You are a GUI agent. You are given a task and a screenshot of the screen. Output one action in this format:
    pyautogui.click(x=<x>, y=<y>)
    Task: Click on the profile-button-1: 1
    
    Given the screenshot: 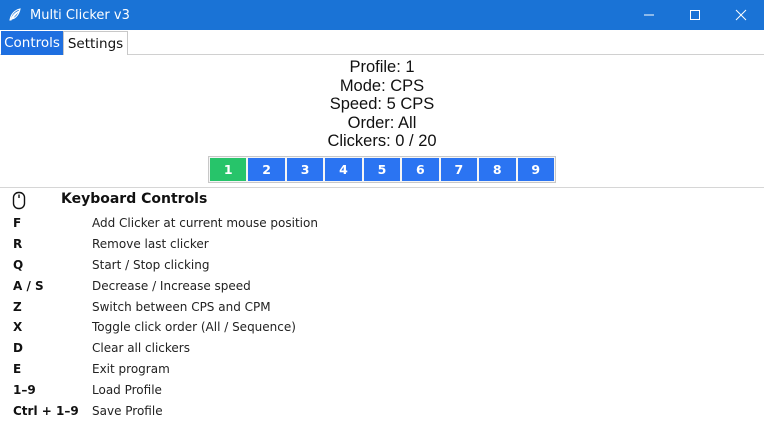 What is the action you would take?
    pyautogui.click(x=228, y=169)
    